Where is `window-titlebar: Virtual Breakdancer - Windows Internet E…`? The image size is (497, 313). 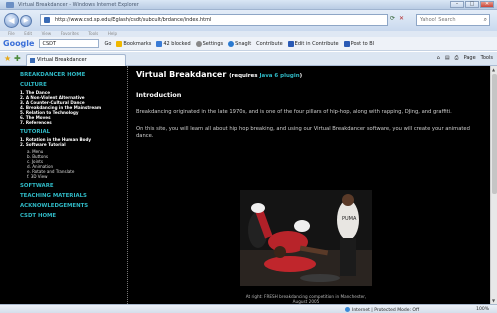 window-titlebar: Virtual Breakdancer - Windows Internet E… is located at coordinates (248, 5).